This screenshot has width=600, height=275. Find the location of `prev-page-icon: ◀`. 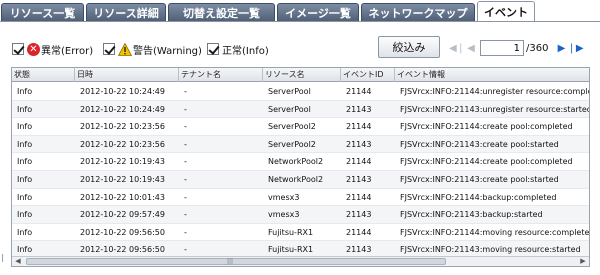

prev-page-icon: ◀ is located at coordinates (471, 48).